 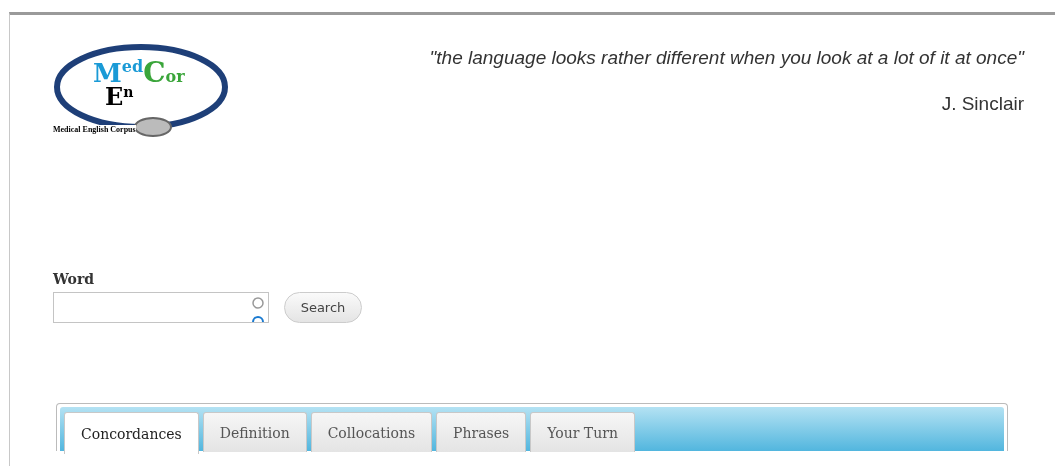 I want to click on tab: Definition, so click(x=254, y=432).